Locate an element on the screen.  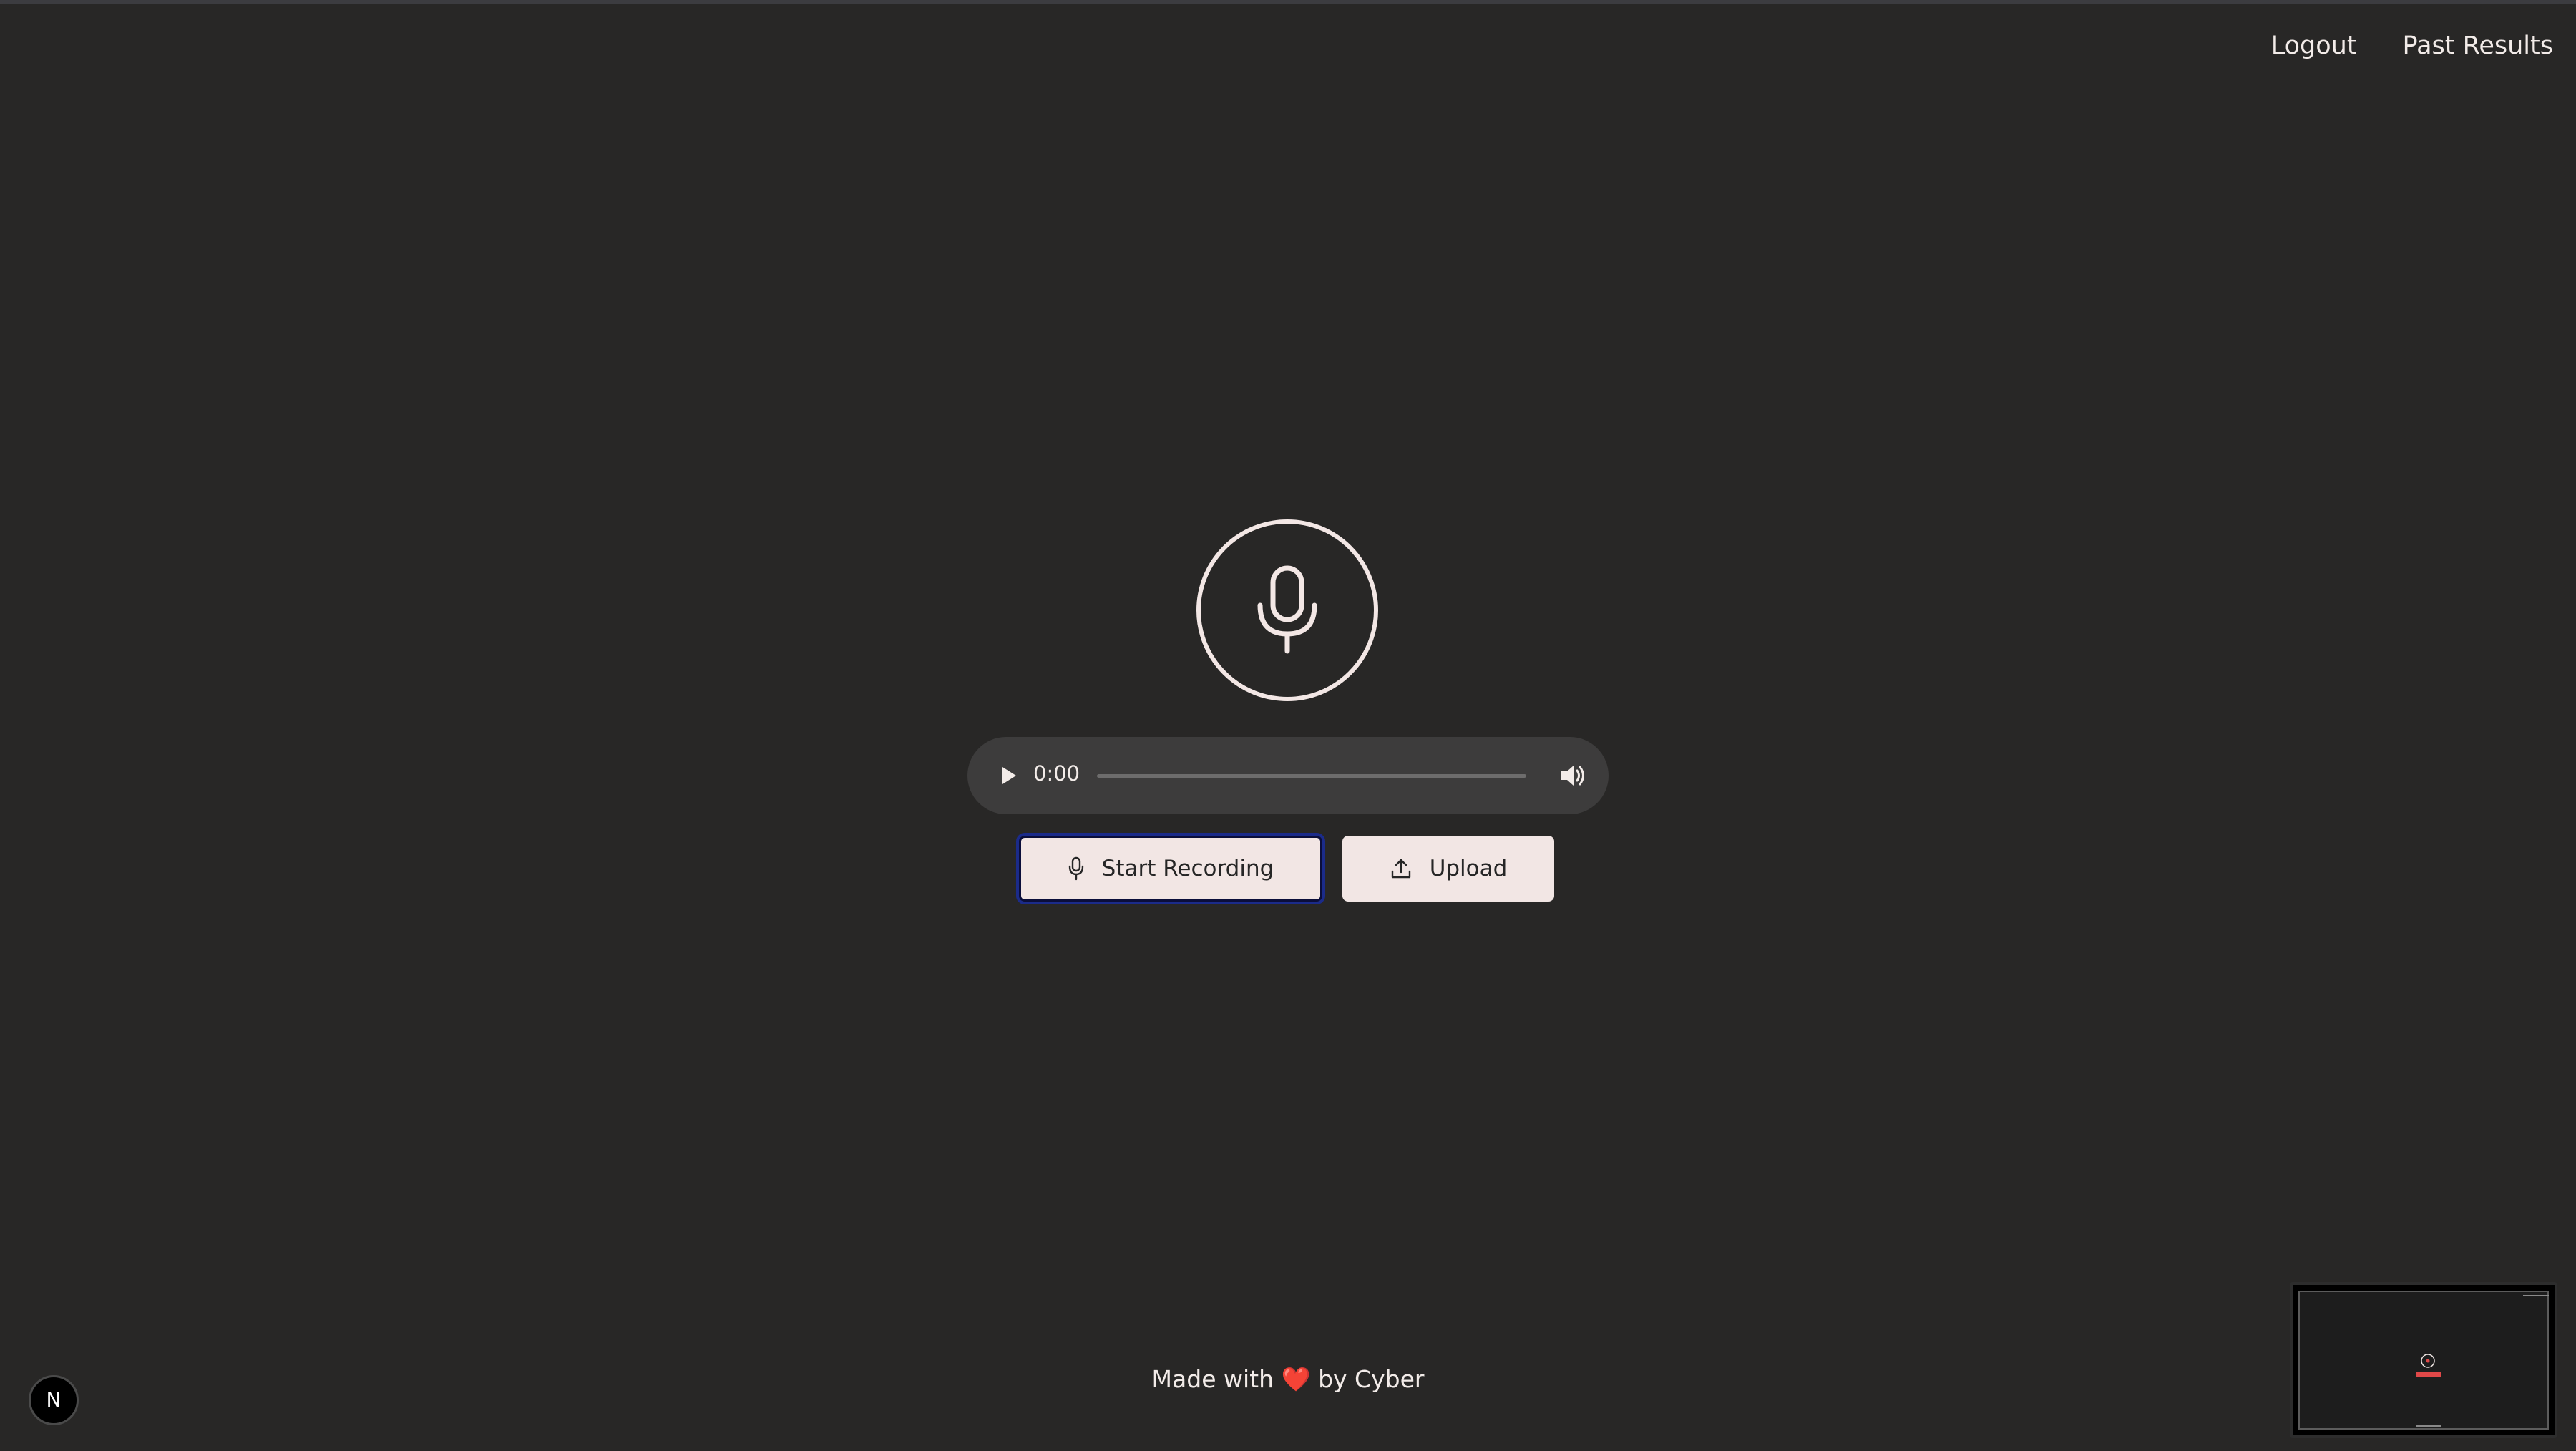
upload-button: Upload is located at coordinates (1448, 869).